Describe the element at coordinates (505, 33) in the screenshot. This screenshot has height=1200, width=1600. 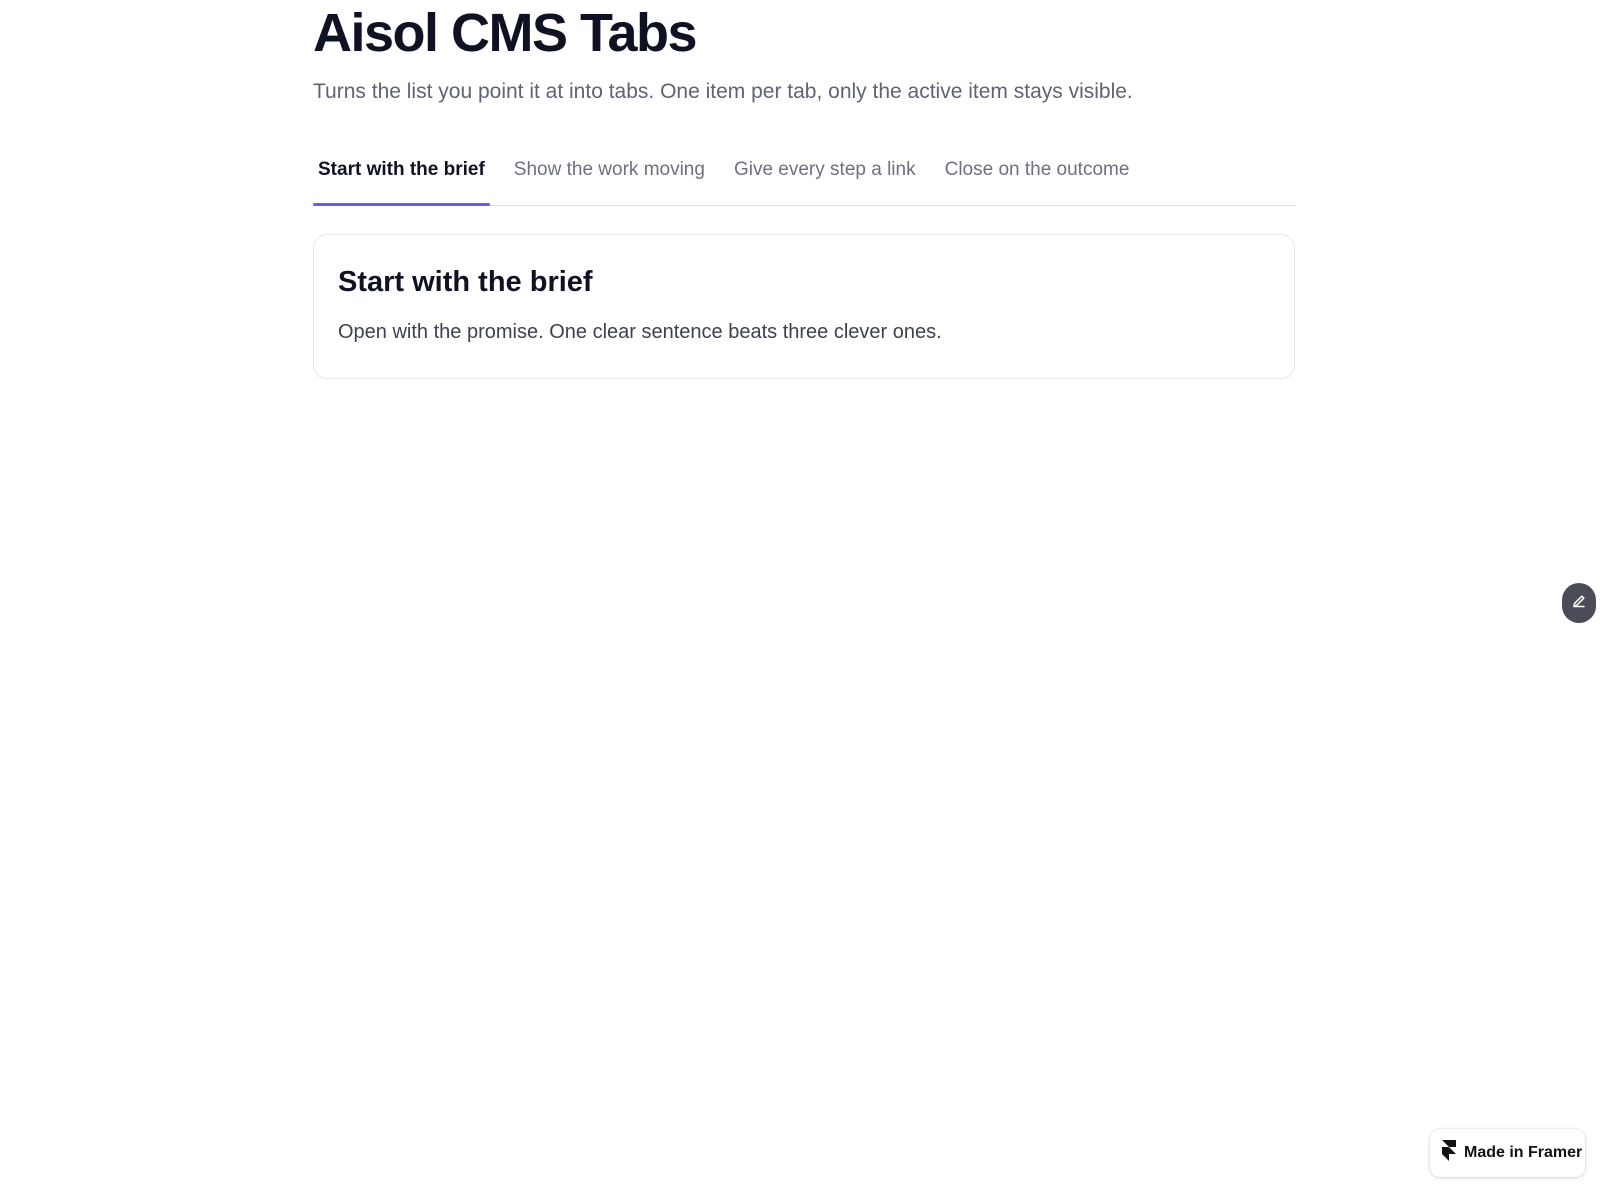
I see `page-title: Aisol CMS Tabs` at that location.